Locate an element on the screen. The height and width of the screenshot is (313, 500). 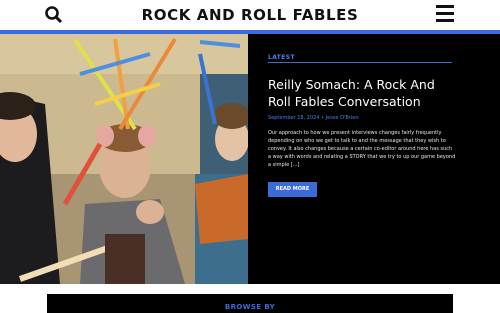
hamburger-menu-icon is located at coordinates (445, 13).